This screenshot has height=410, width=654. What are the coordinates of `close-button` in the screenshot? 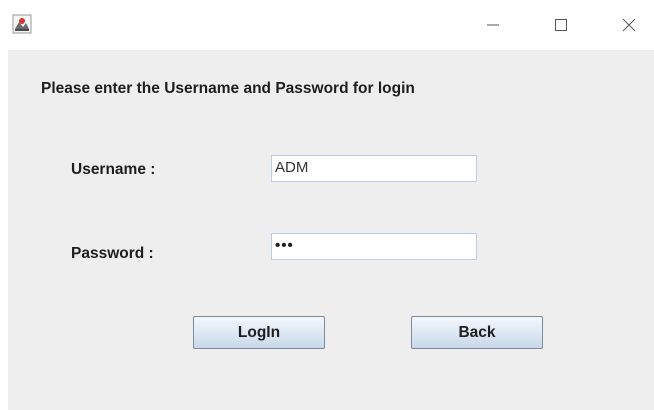 It's located at (629, 25).